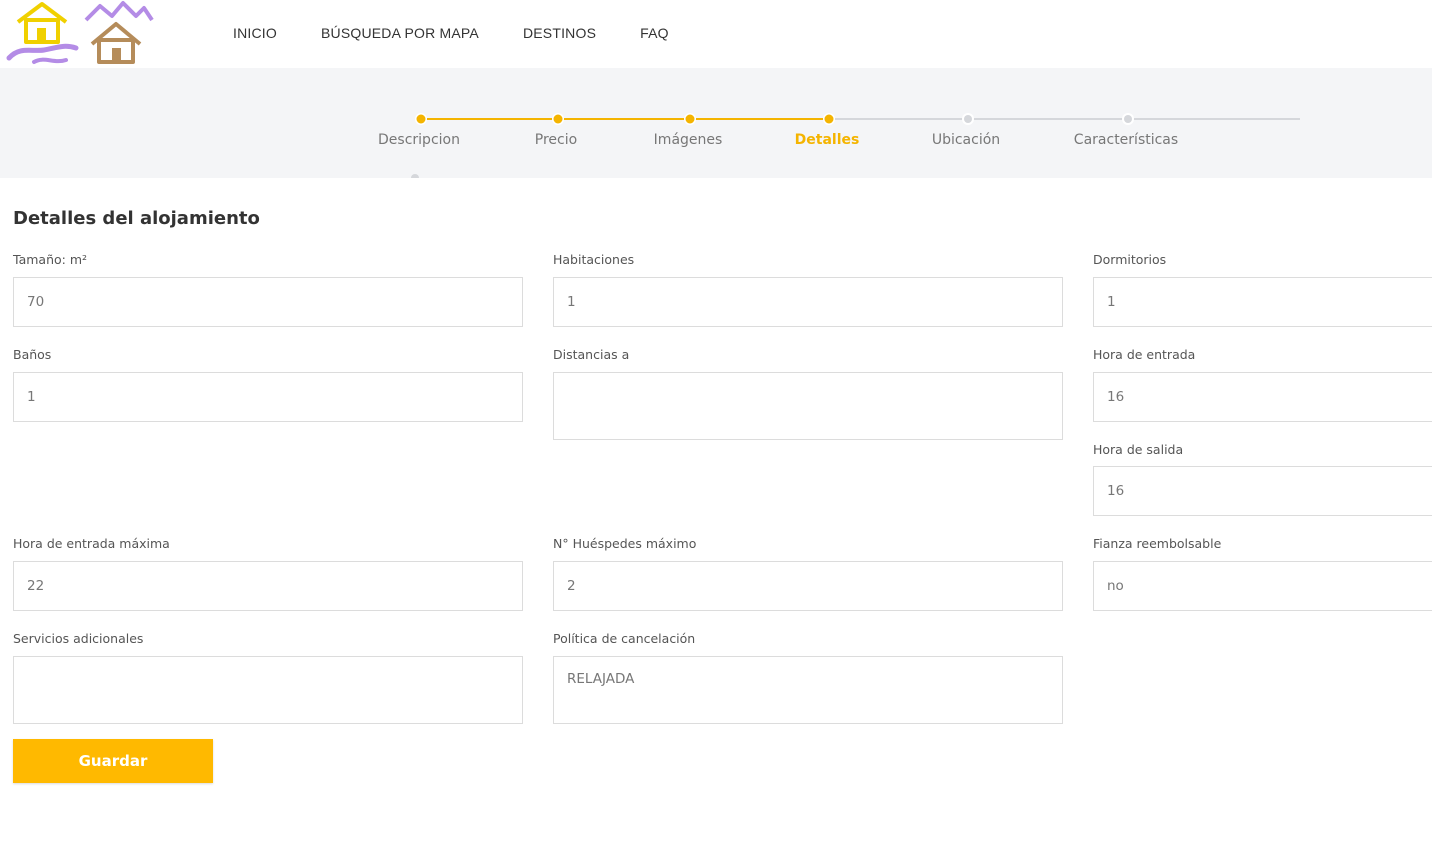 Image resolution: width=1432 pixels, height=861 pixels. I want to click on rooms-label: Habitaciones, so click(594, 259).